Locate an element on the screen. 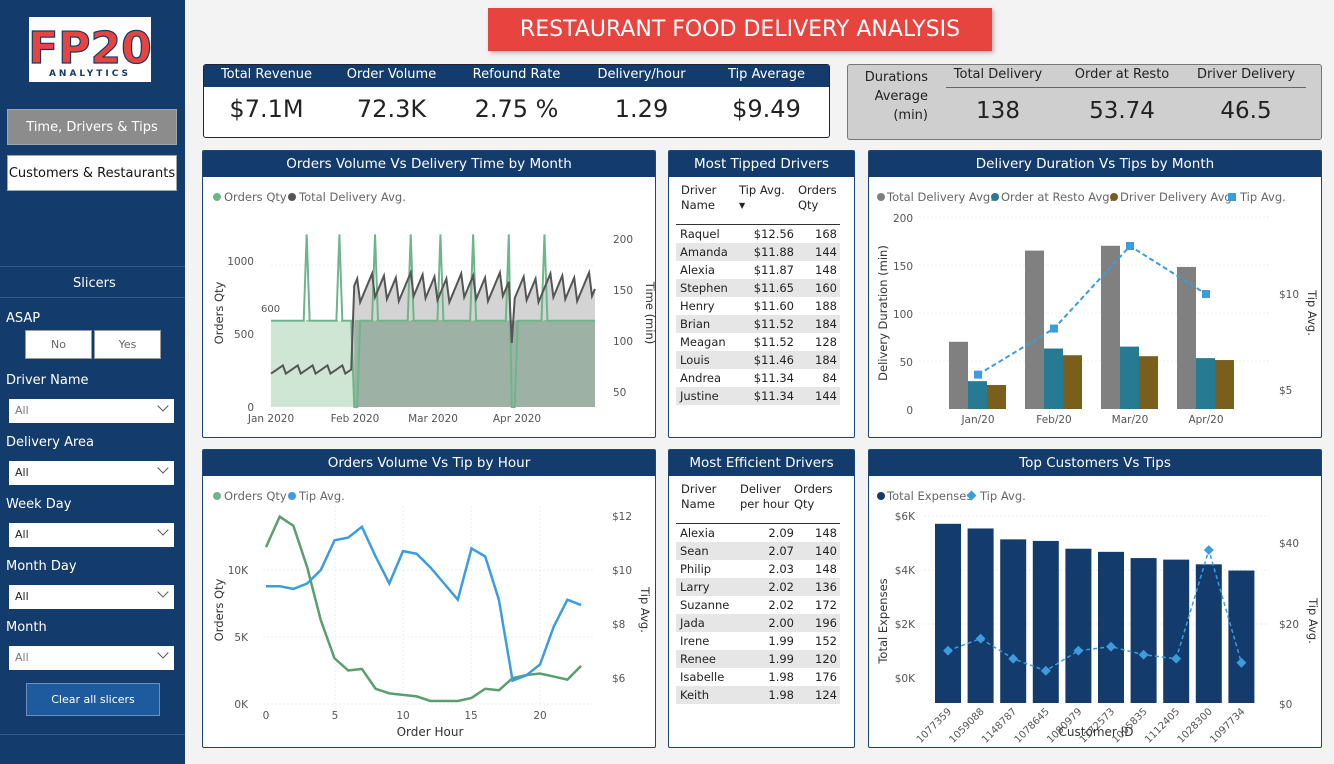 This screenshot has width=1334, height=764. y2-tick: 200 is located at coordinates (623, 240).